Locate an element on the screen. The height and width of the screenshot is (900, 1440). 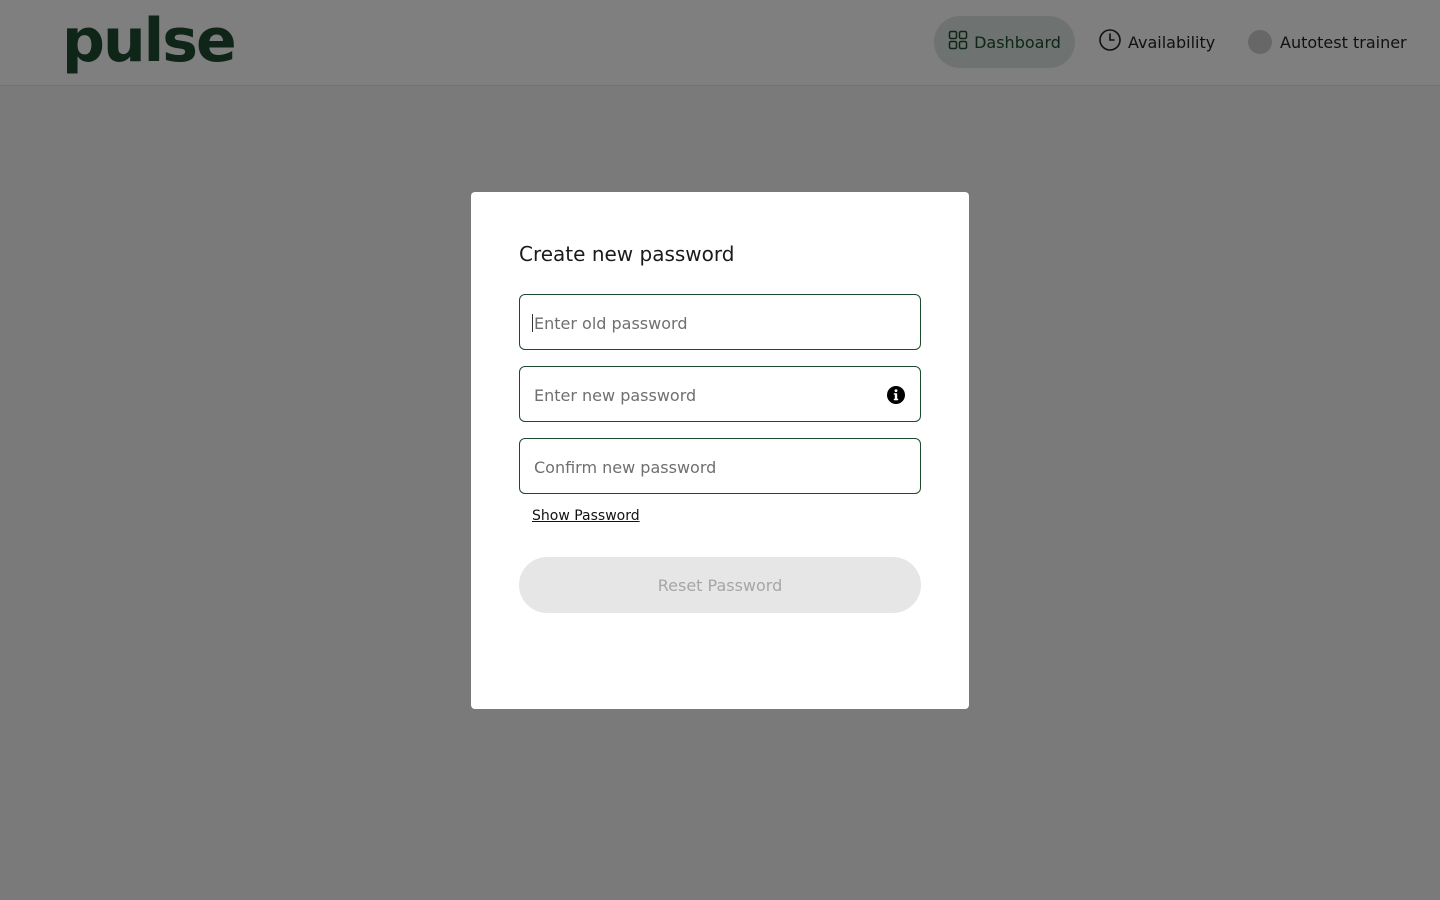
new-password-field is located at coordinates (720, 394).